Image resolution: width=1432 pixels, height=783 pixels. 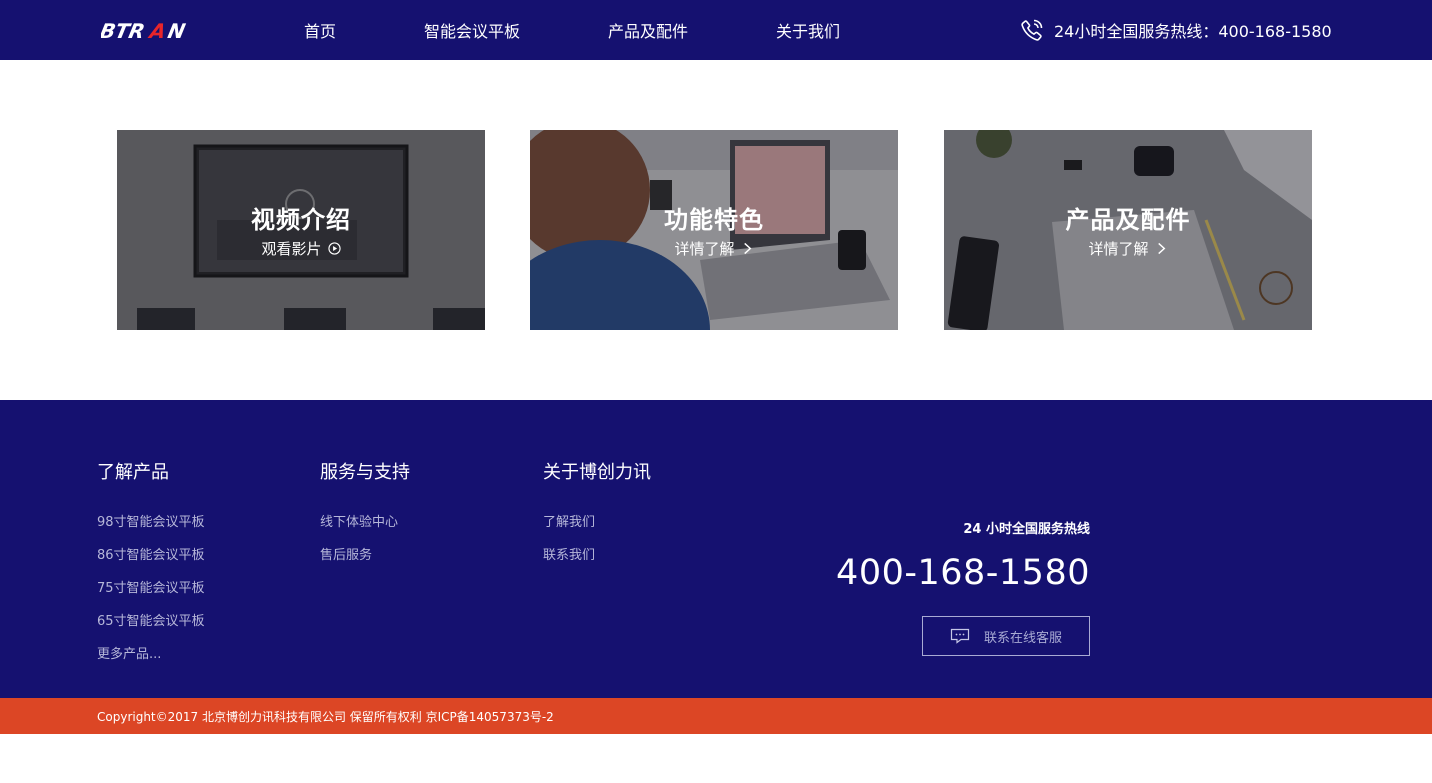 What do you see at coordinates (320, 30) in the screenshot?
I see `nav-item-home: 首页` at bounding box center [320, 30].